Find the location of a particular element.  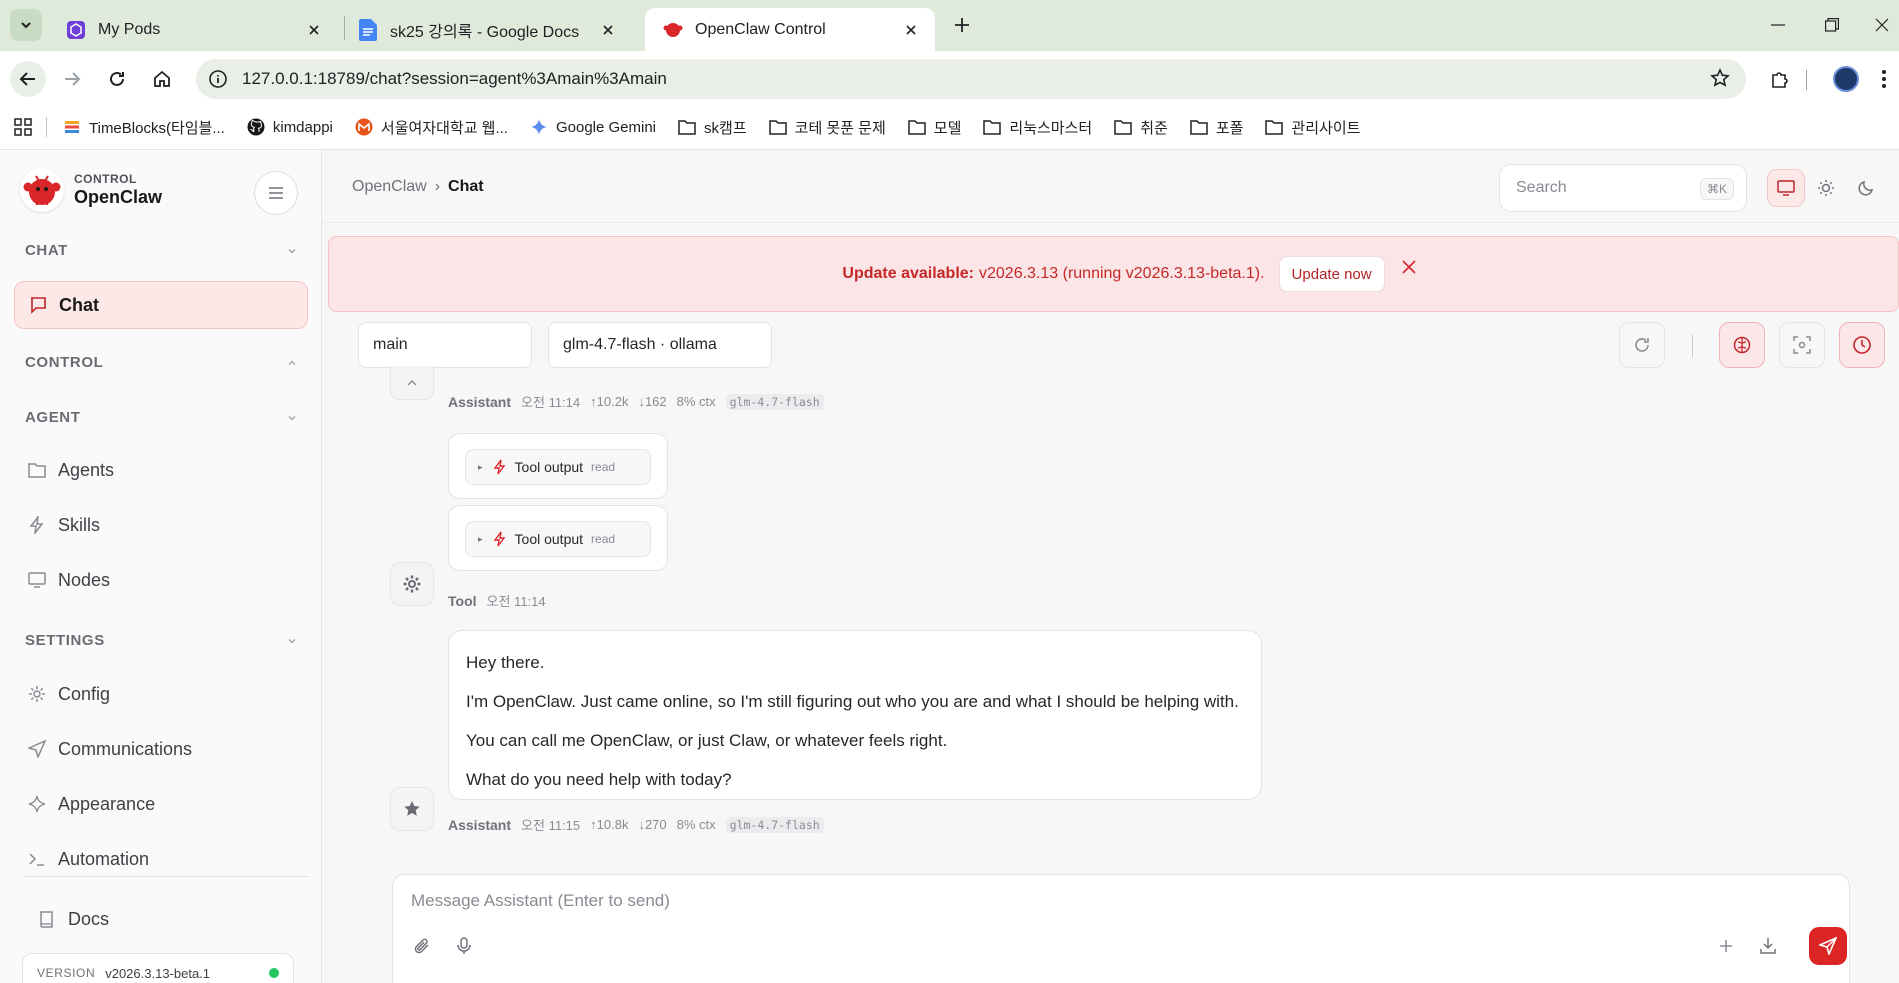

breadcrumb-root: OpenClaw is located at coordinates (389, 187).